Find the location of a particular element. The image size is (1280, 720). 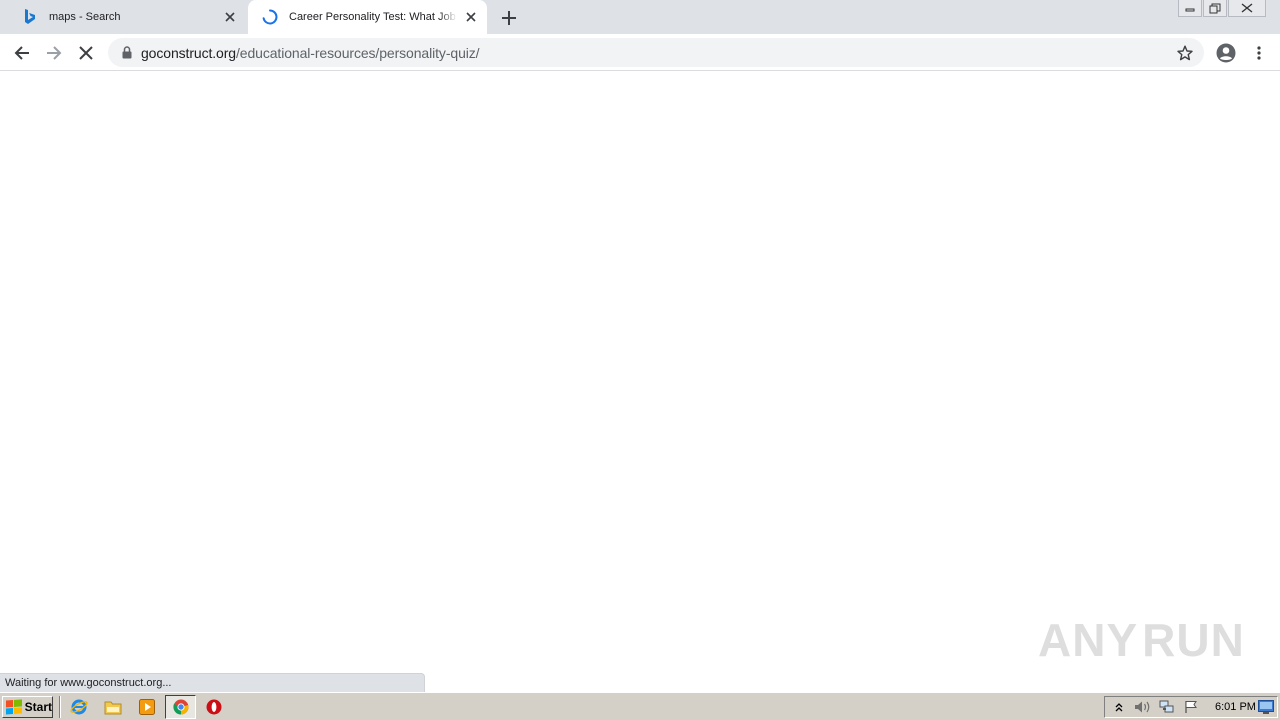

plus-icon is located at coordinates (509, 18).